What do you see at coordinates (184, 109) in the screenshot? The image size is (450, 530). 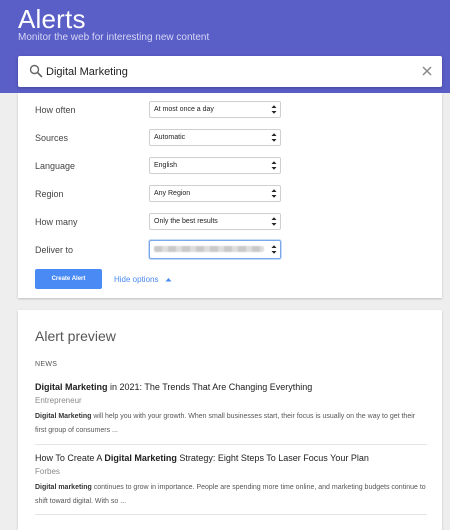 I see `how-often-value: At most once a day` at bounding box center [184, 109].